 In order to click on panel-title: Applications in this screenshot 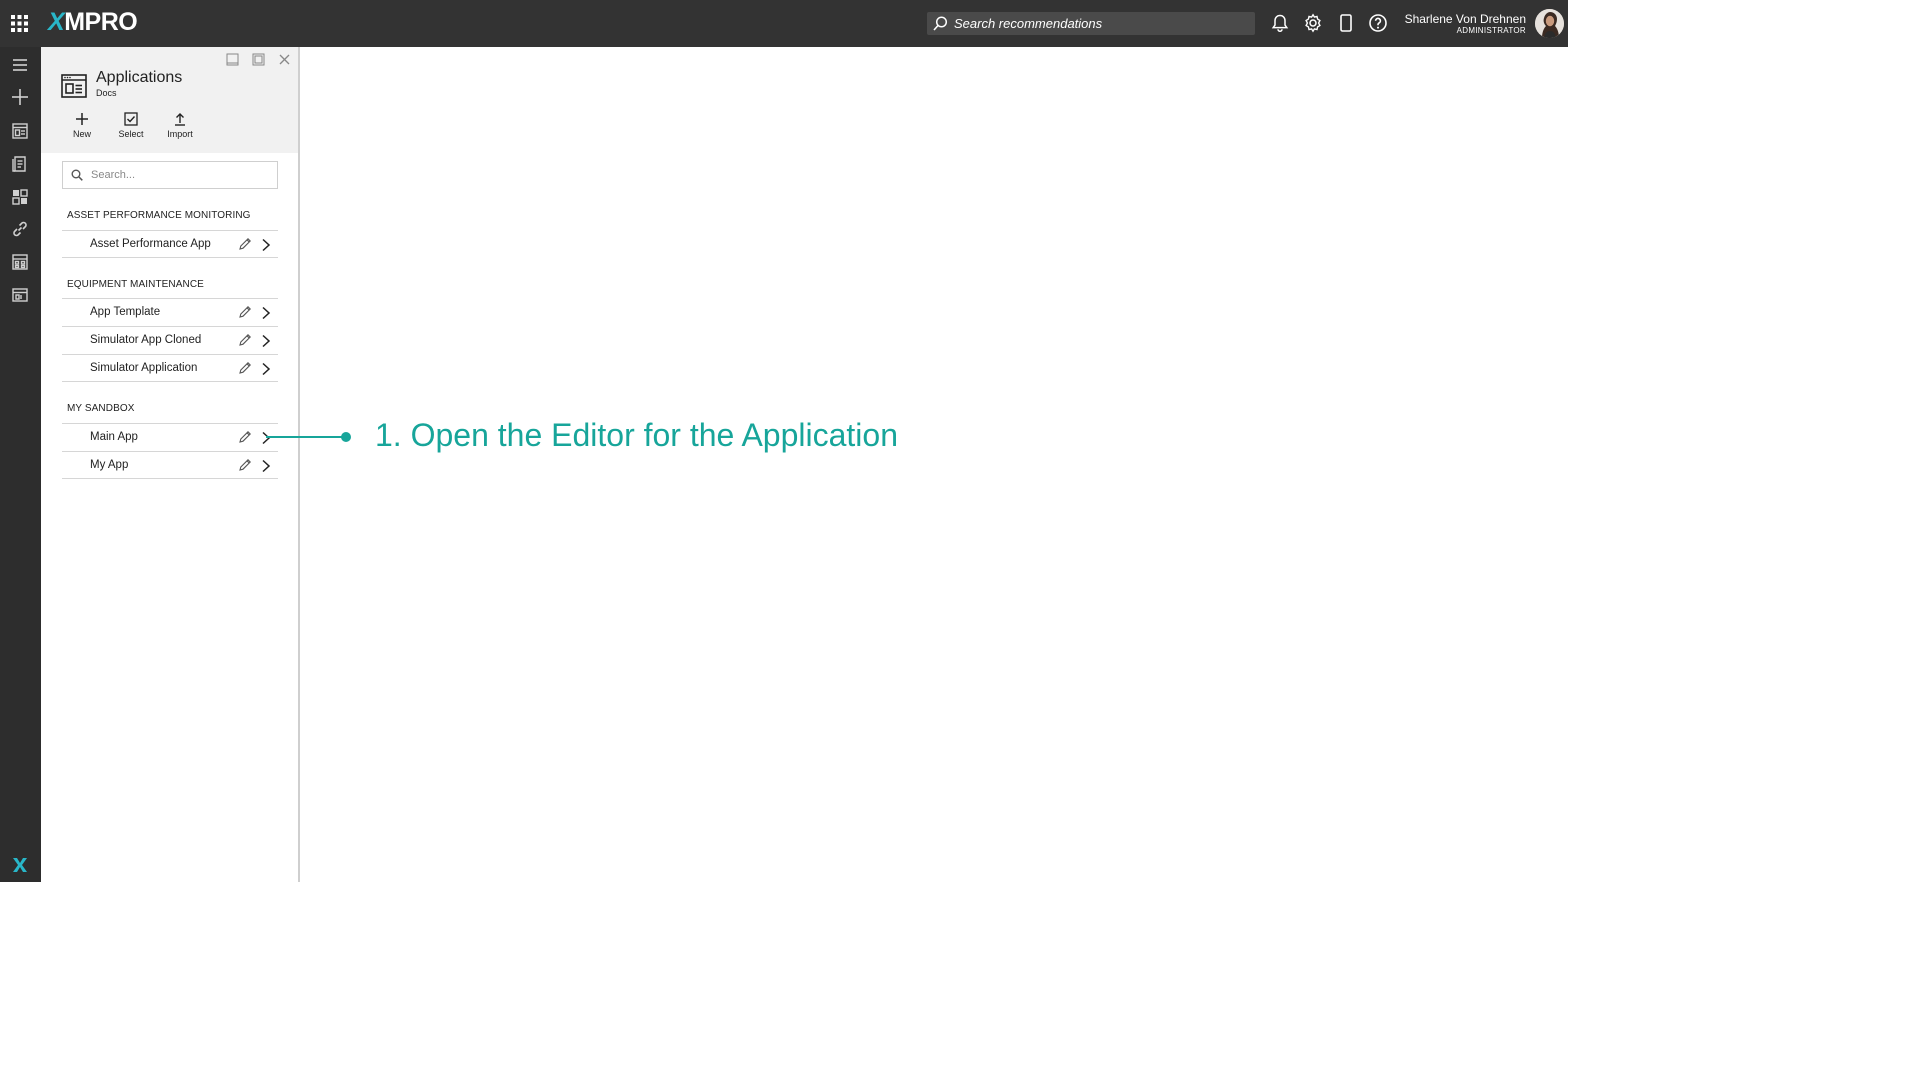, I will do `click(139, 77)`.